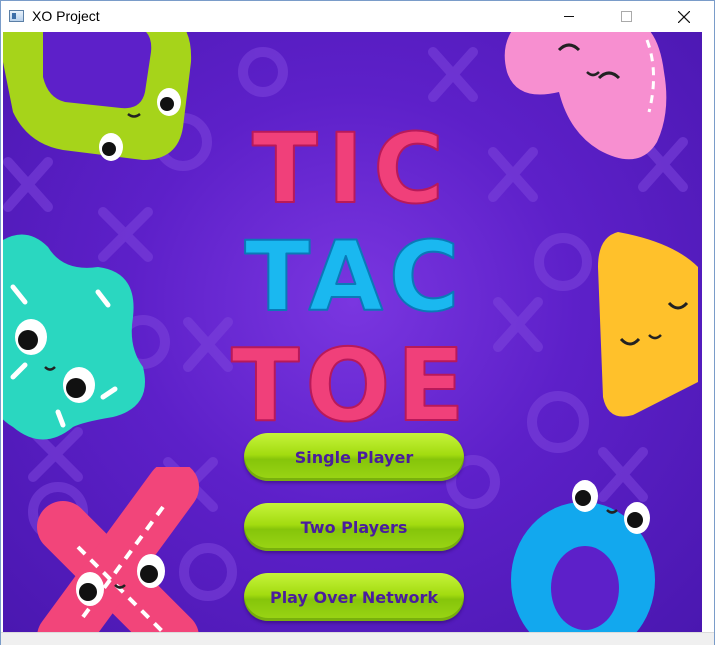 This screenshot has height=645, width=715. I want to click on window-title: XO Project, so click(66, 16).